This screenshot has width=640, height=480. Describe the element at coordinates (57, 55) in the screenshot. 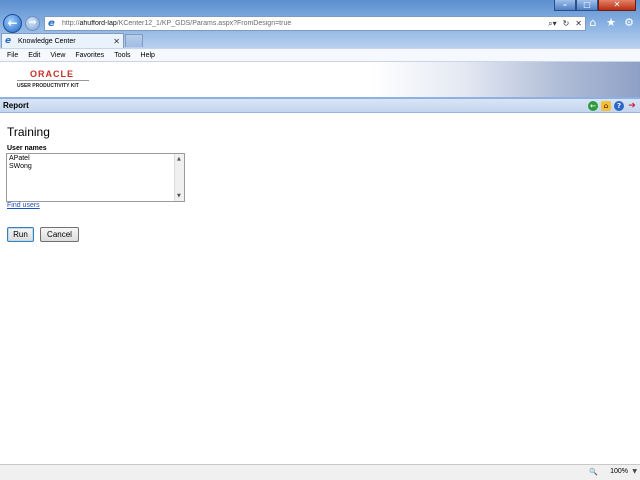

I see `menu-view: View` at that location.